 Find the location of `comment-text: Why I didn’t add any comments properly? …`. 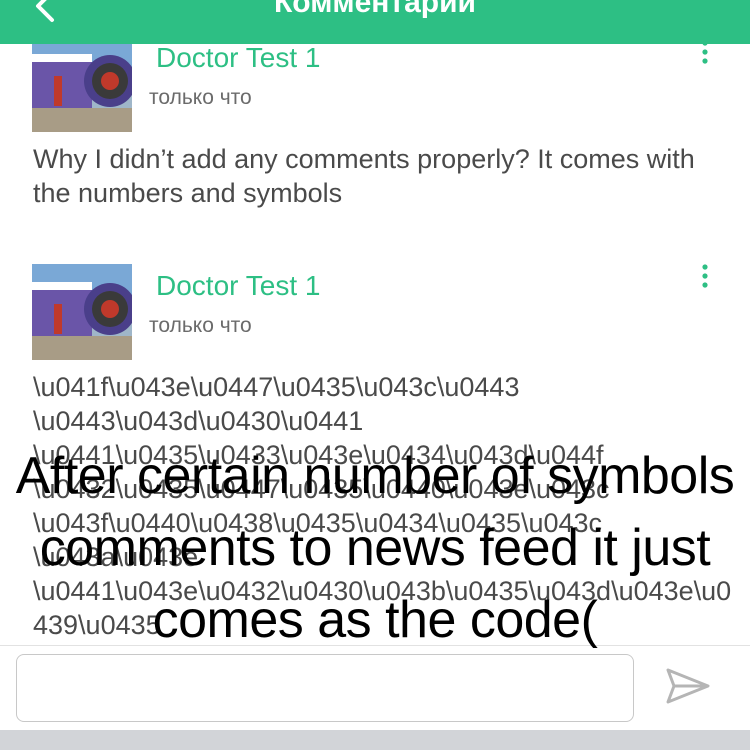

comment-text: Why I didn’t add any comments properly? … is located at coordinates (364, 176).